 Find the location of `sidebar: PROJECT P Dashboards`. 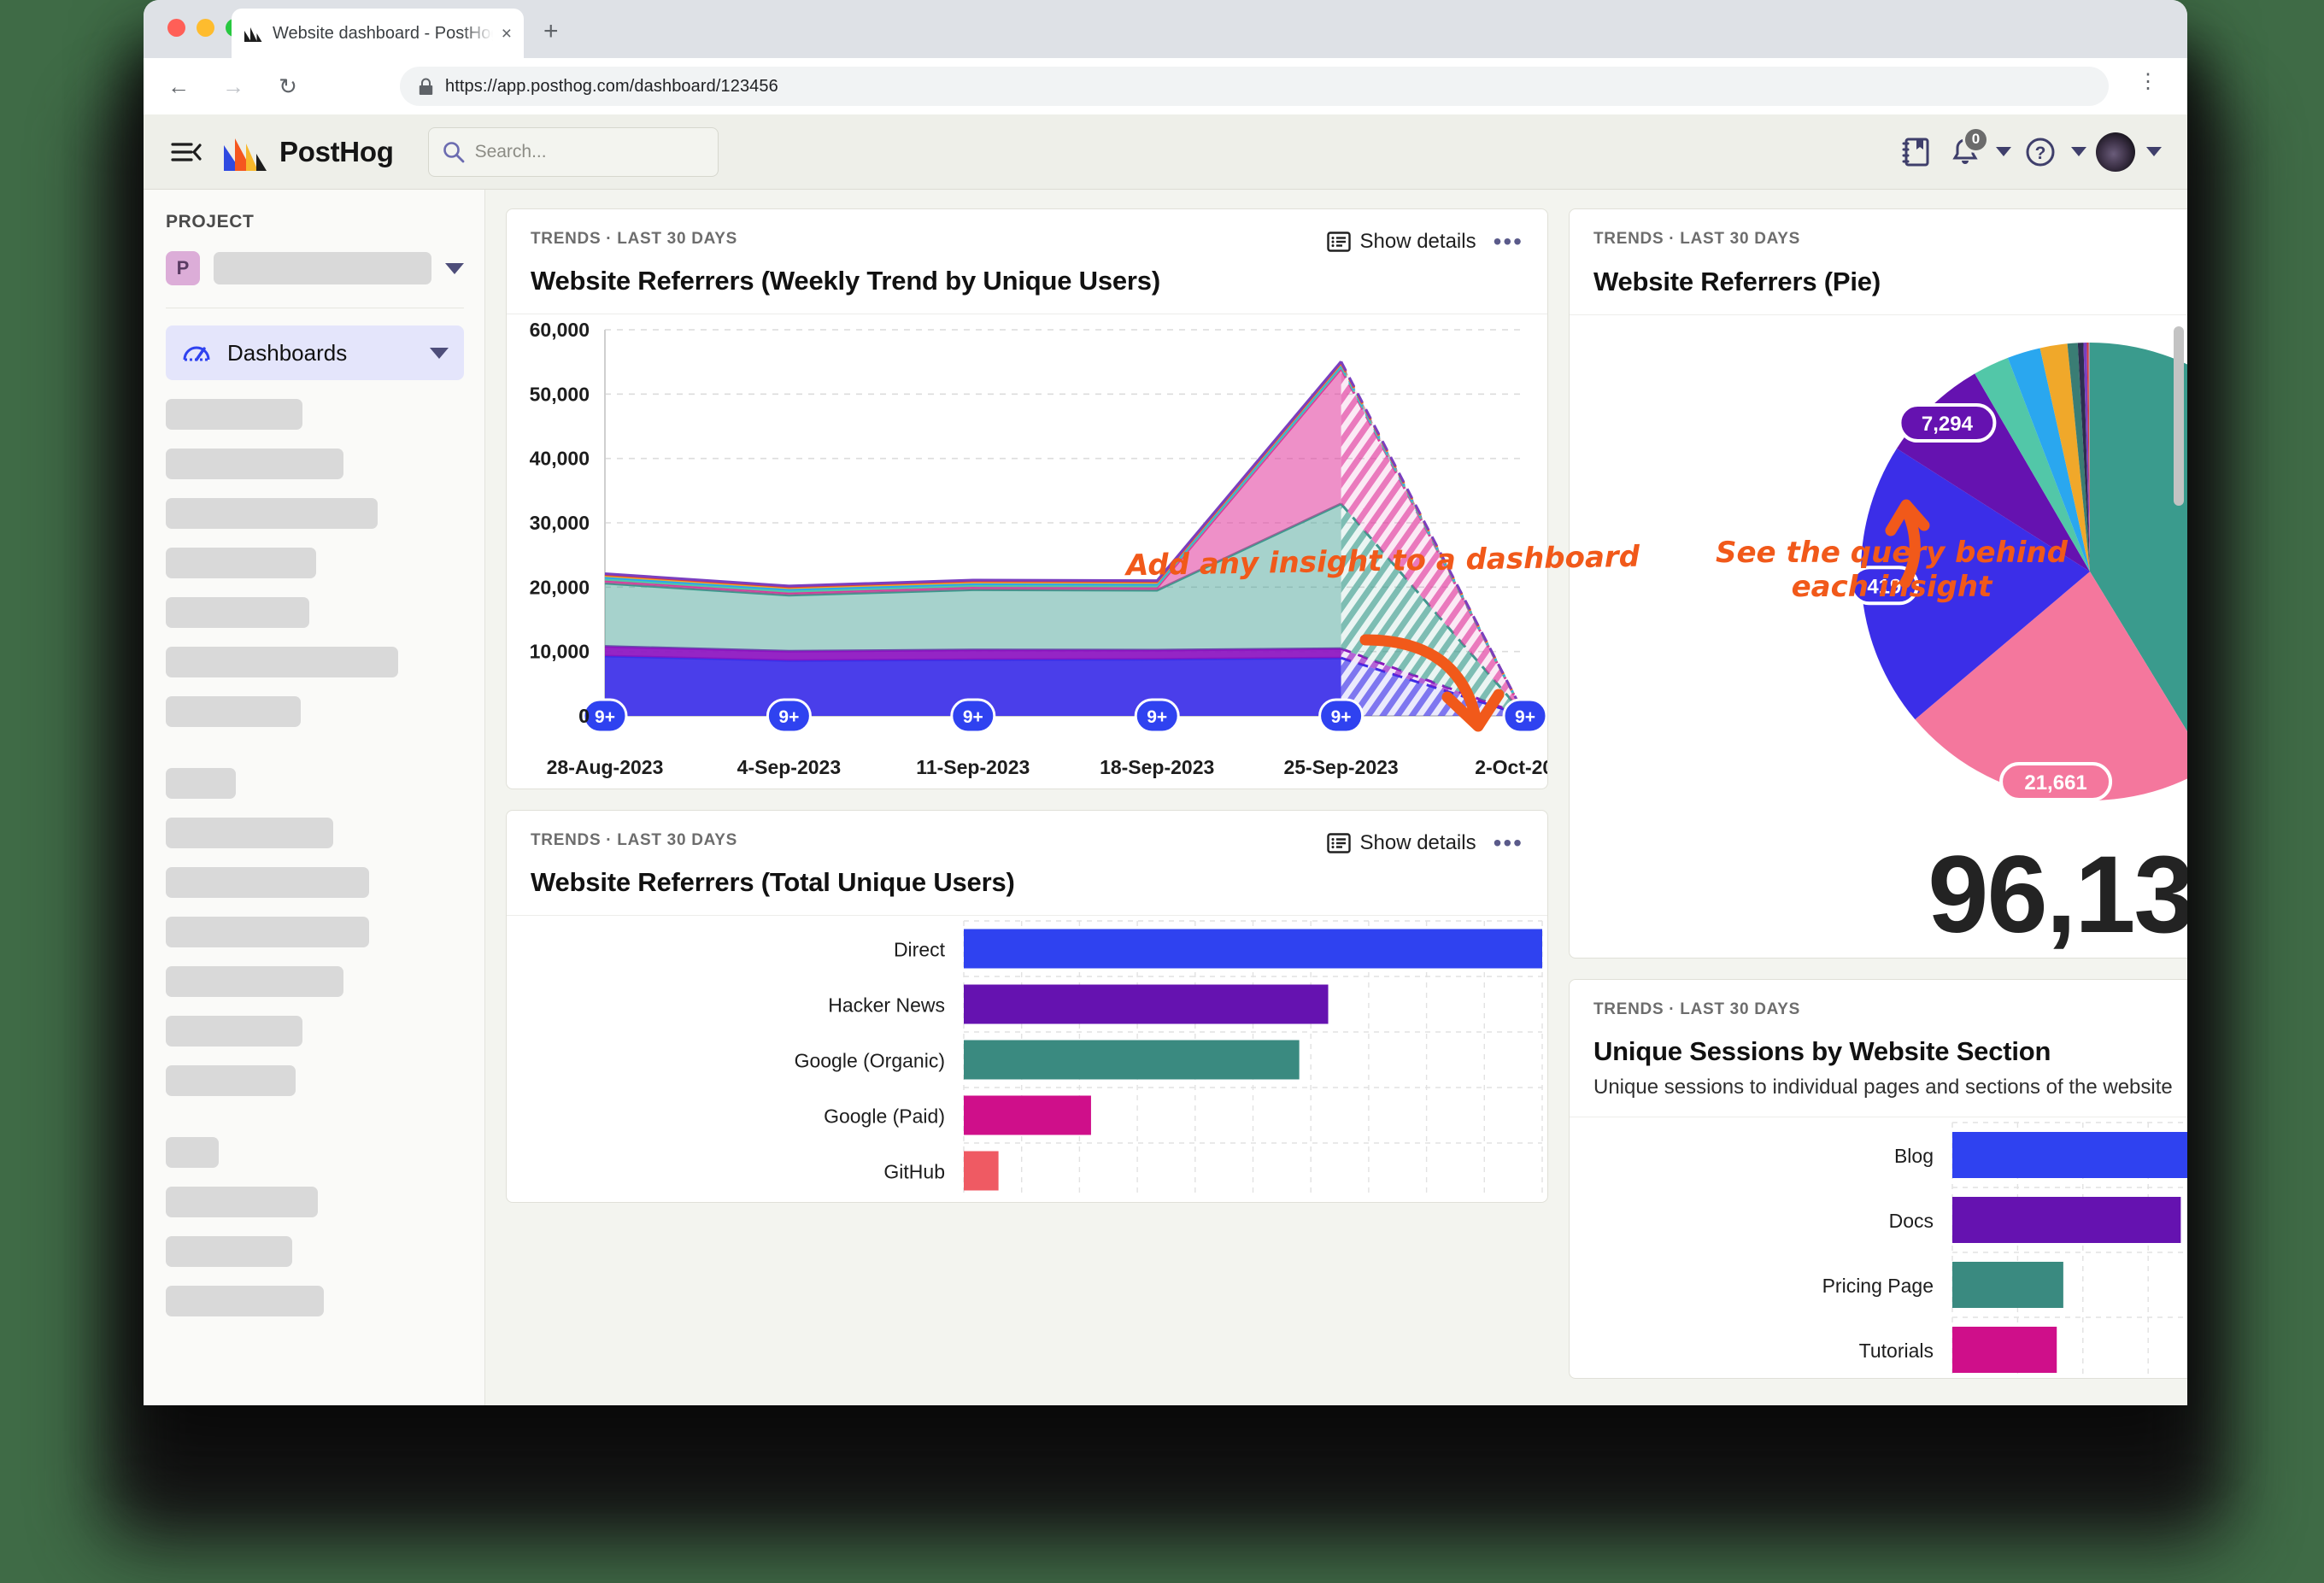

sidebar: PROJECT P Dashboards is located at coordinates (314, 797).